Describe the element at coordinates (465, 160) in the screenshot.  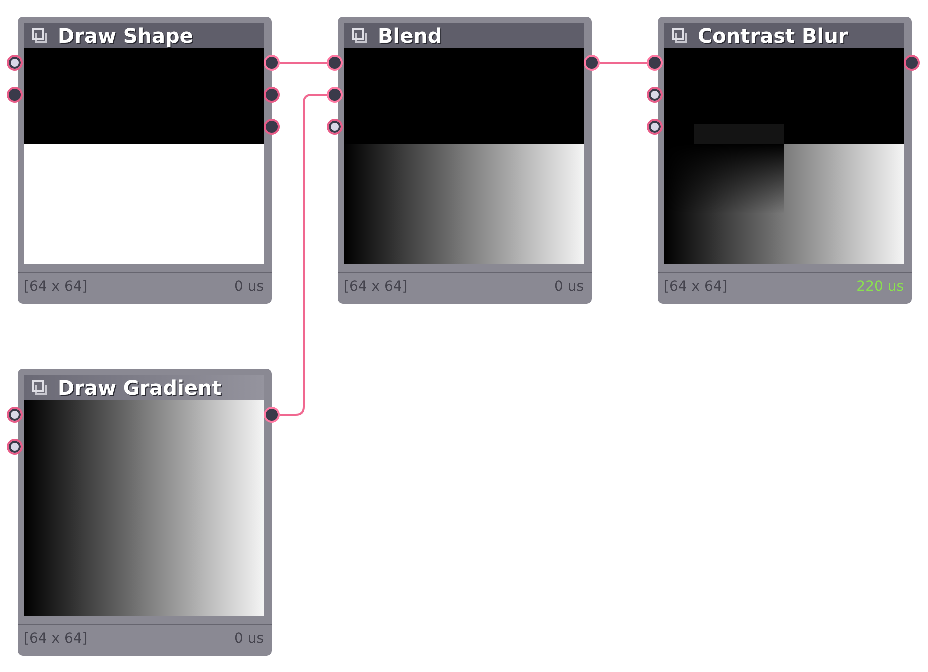
I see `node-panel: Blend [64 x 64] 0 us` at that location.